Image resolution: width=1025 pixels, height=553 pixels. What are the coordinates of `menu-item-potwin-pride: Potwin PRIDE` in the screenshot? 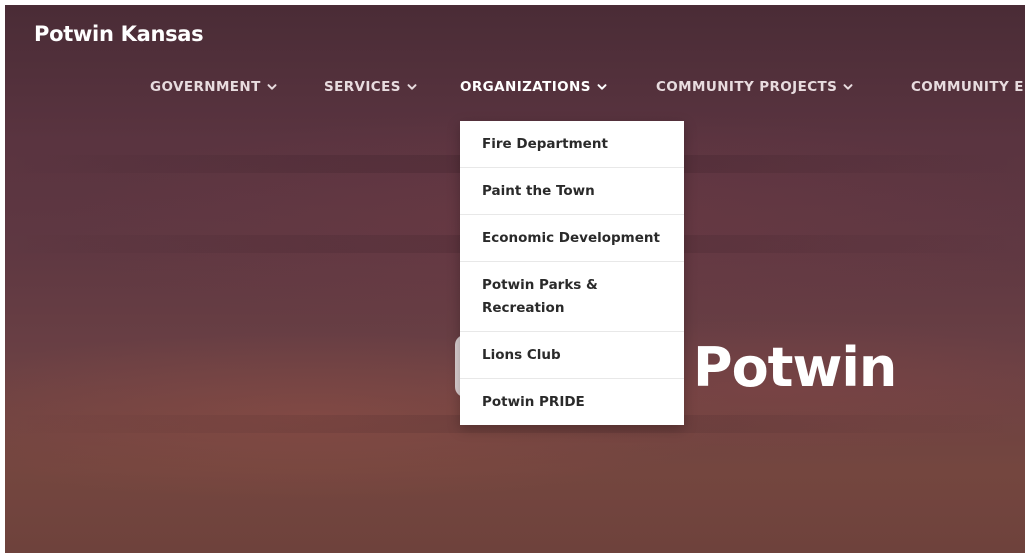 It's located at (572, 402).